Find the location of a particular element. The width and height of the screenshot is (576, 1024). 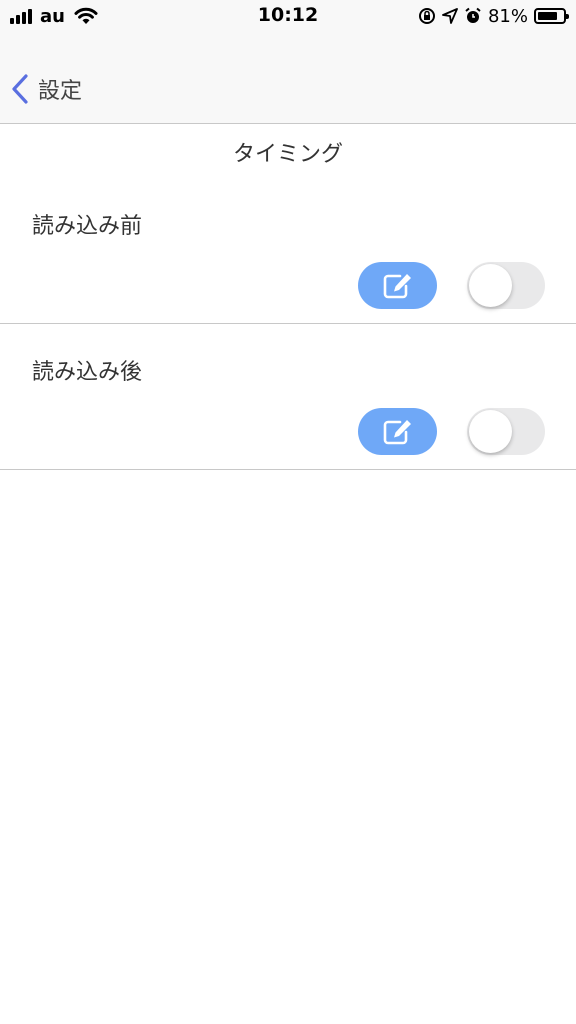

row-label: 読み込み前 is located at coordinates (87, 226).